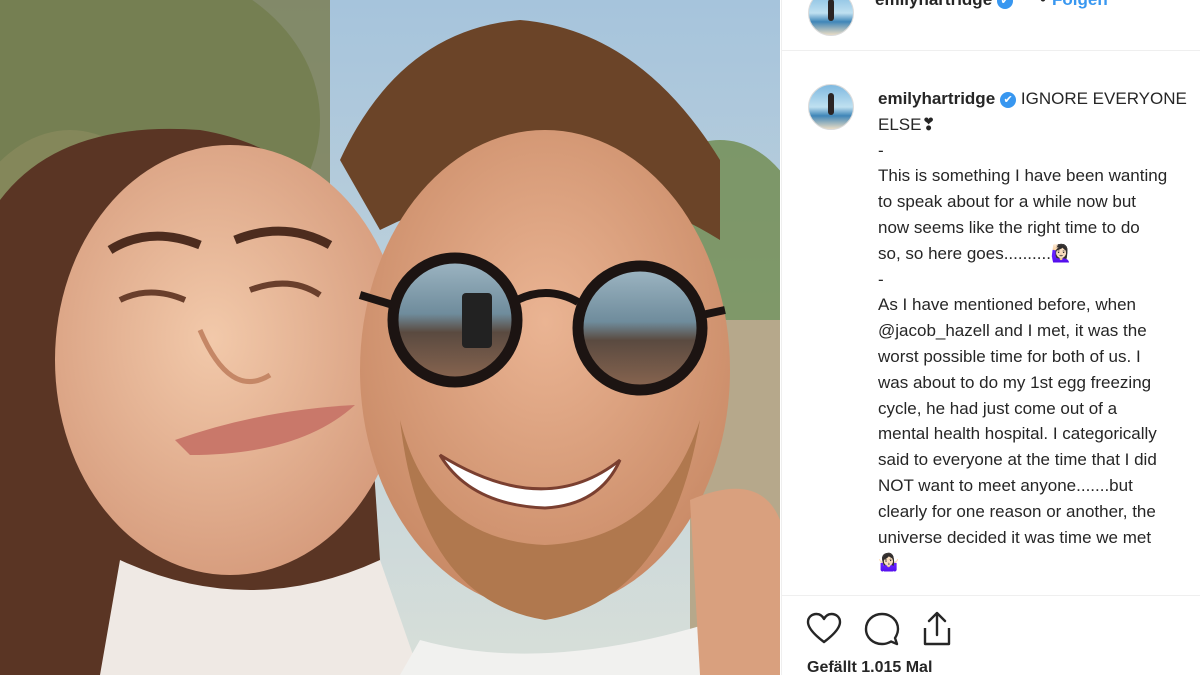 The width and height of the screenshot is (1200, 675). Describe the element at coordinates (1007, 305) in the screenshot. I see `caption-line: As I have mentioned before, when` at that location.